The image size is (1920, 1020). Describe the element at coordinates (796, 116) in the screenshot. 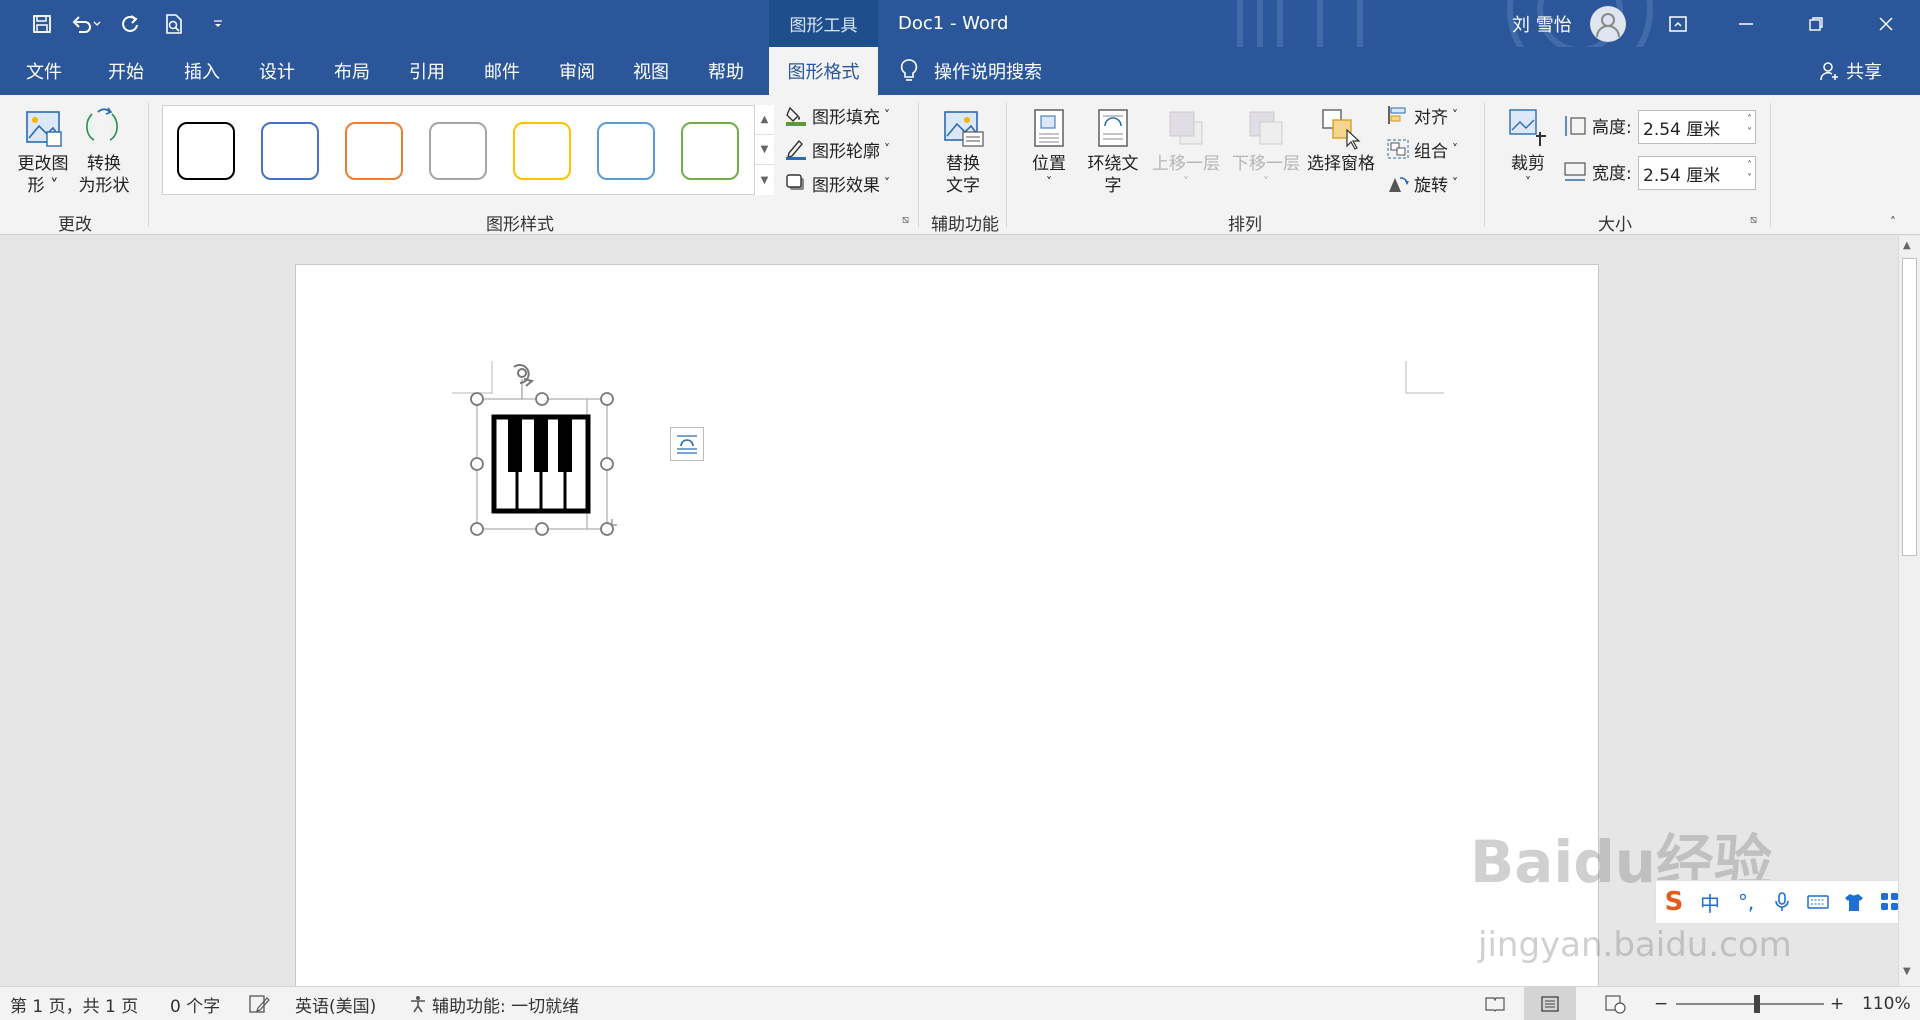

I see `paint-bucket-icon` at that location.